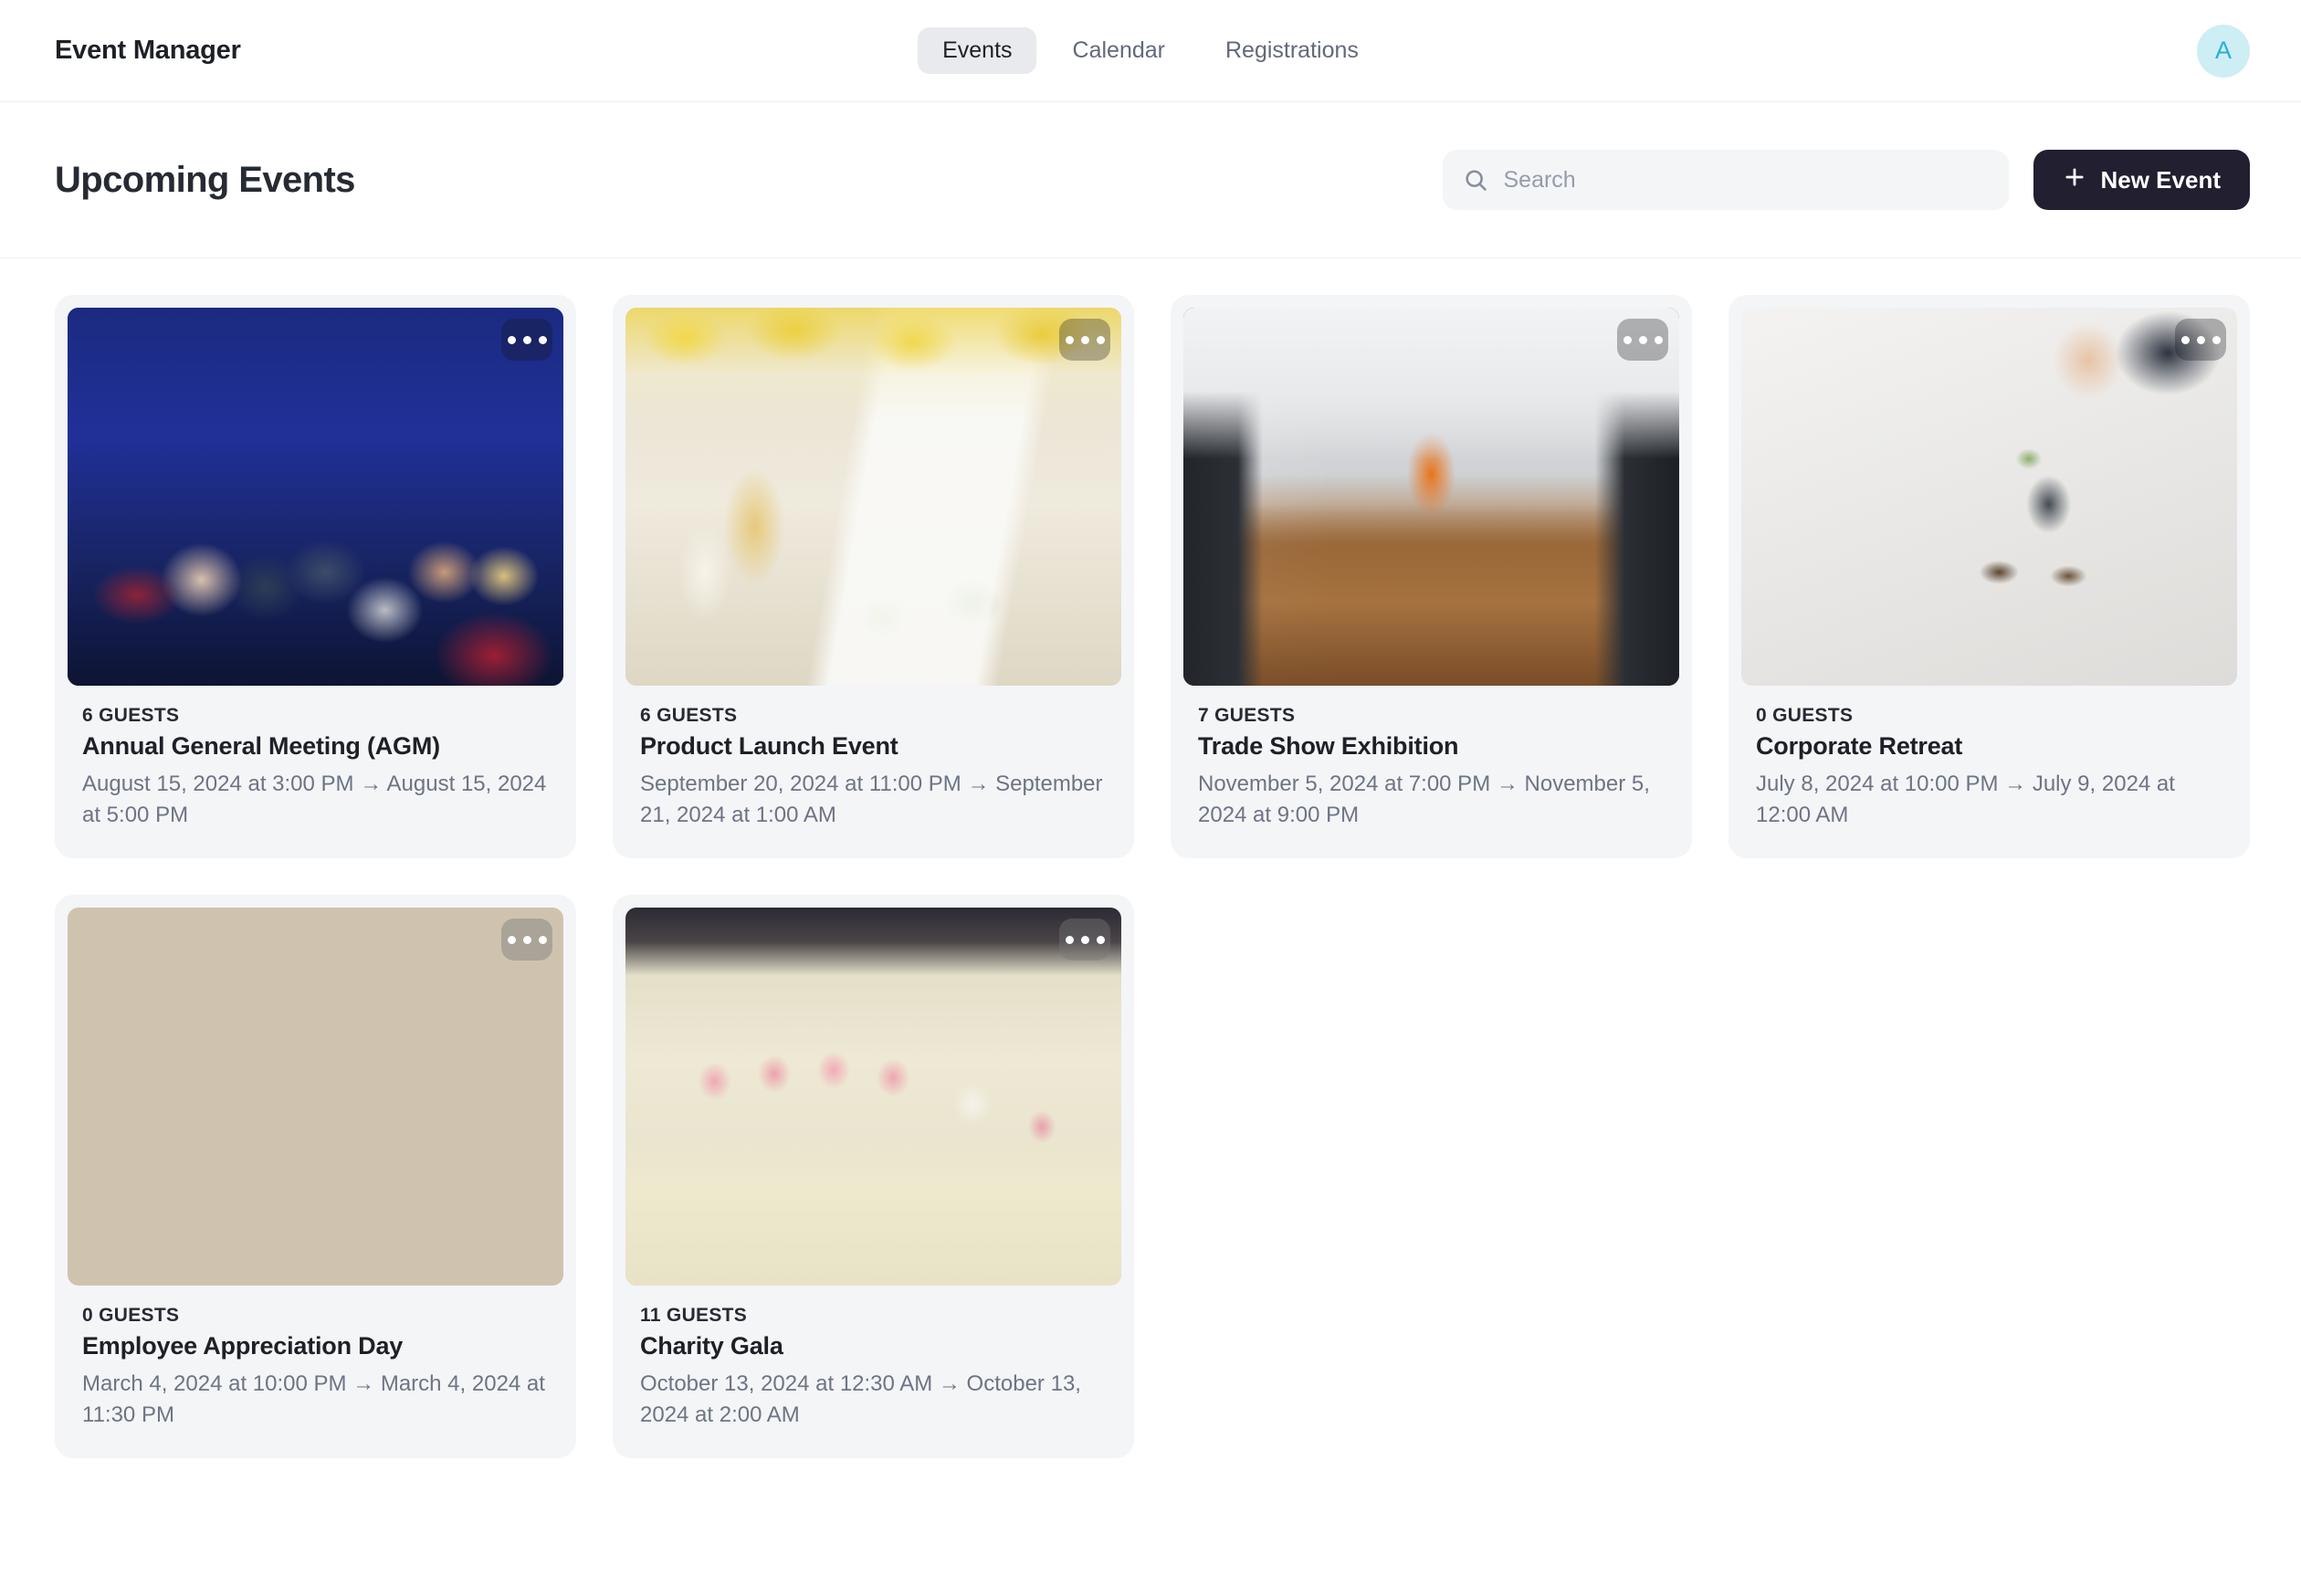 The width and height of the screenshot is (2301, 1596). I want to click on new-event-button-label: New Event, so click(2161, 179).